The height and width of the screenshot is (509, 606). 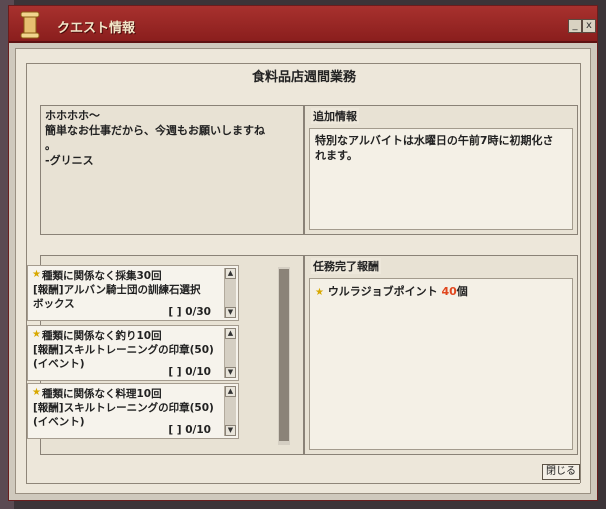 What do you see at coordinates (30, 25) in the screenshot?
I see `scroll-icon` at bounding box center [30, 25].